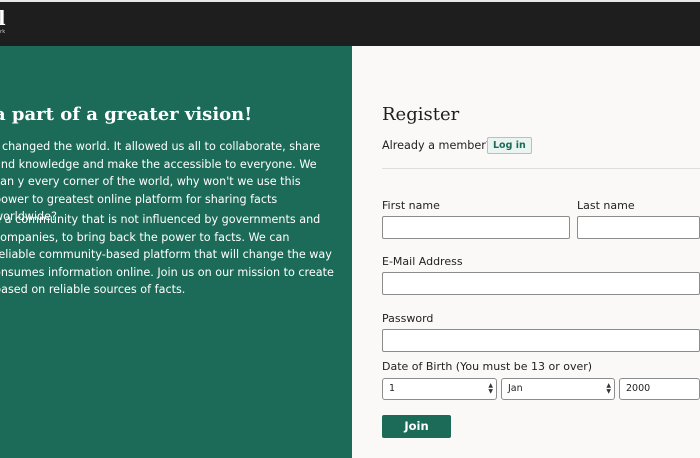  What do you see at coordinates (659, 389) in the screenshot?
I see `dob-year-select: 2000` at bounding box center [659, 389].